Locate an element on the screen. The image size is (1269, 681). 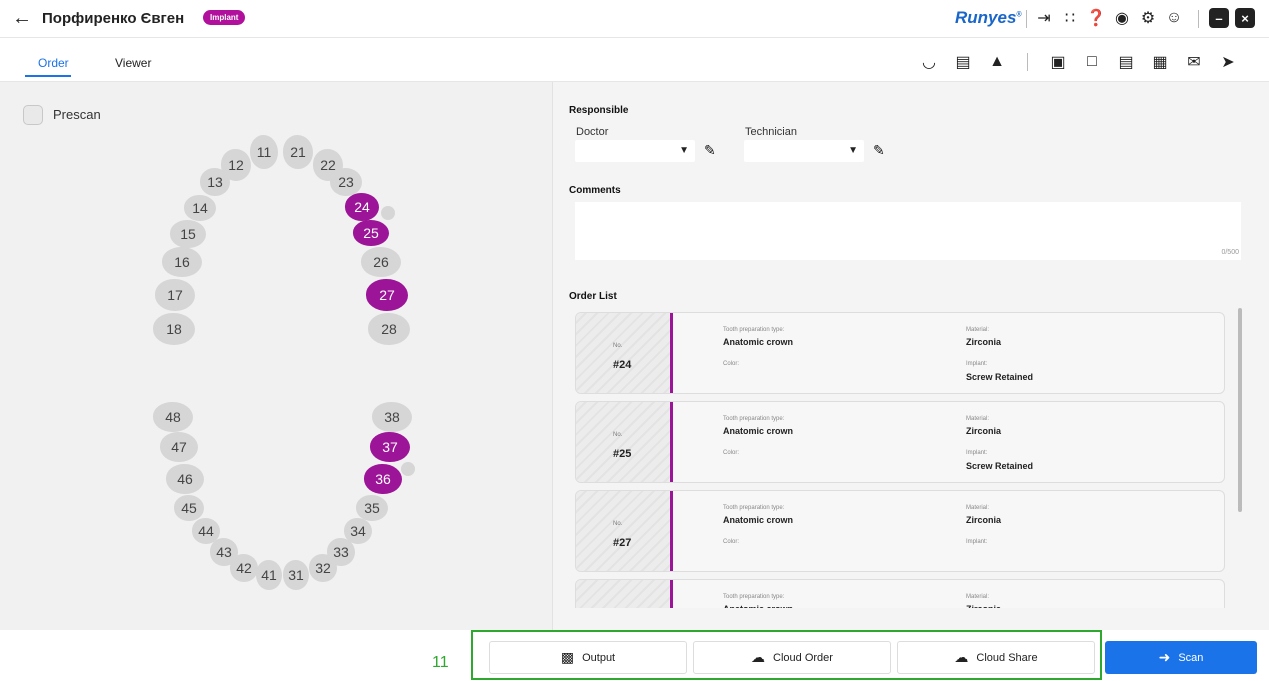
technician-select: ▼ is located at coordinates (804, 151).